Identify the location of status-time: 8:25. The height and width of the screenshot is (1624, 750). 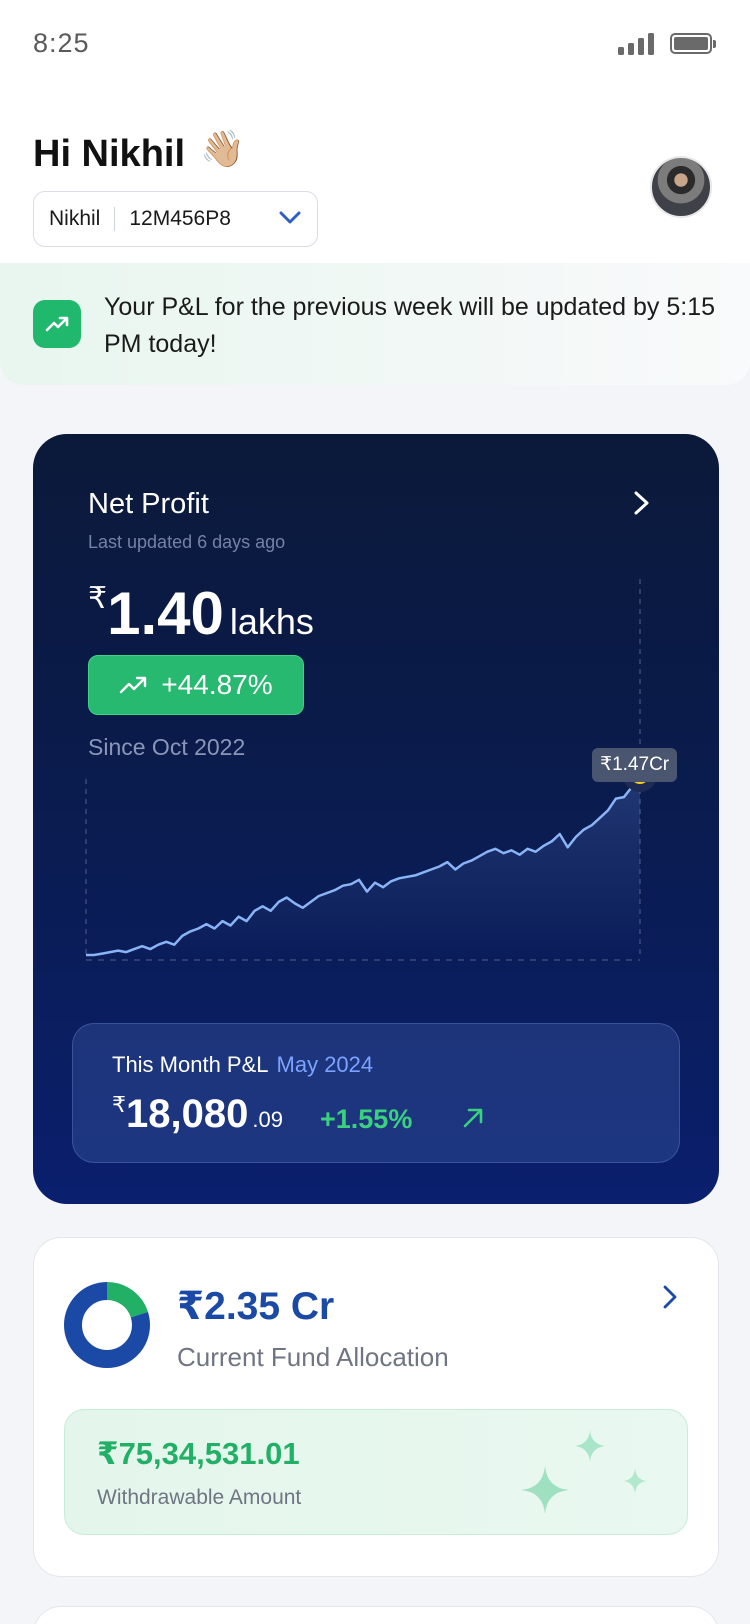
(61, 43).